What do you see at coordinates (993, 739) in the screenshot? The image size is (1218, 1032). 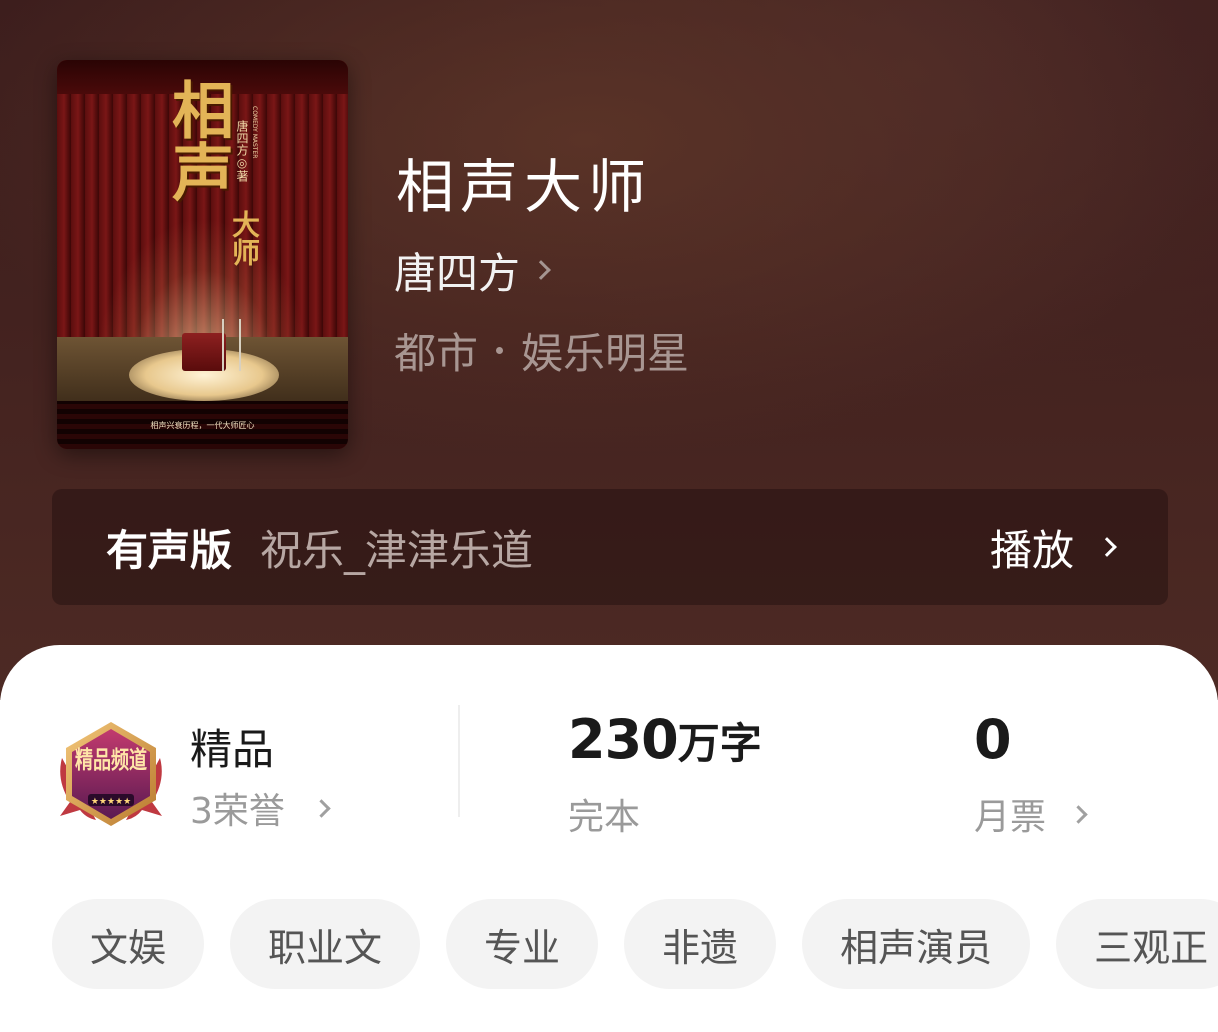 I see `monthly-votes-count: 0` at bounding box center [993, 739].